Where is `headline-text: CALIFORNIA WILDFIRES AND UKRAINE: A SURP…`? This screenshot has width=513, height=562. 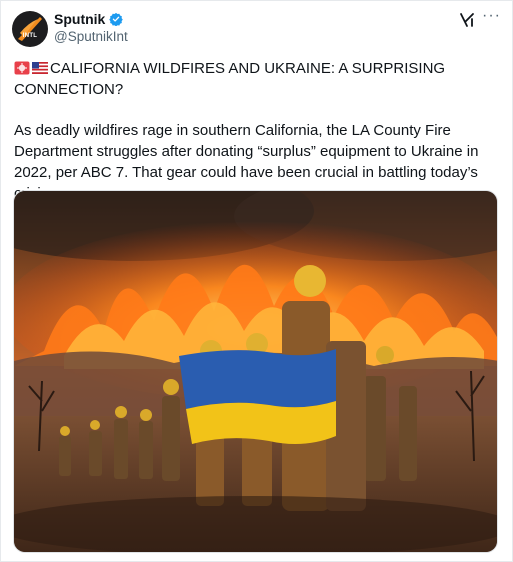
headline-text: CALIFORNIA WILDFIRES AND UKRAINE: A SURP… is located at coordinates (230, 79).